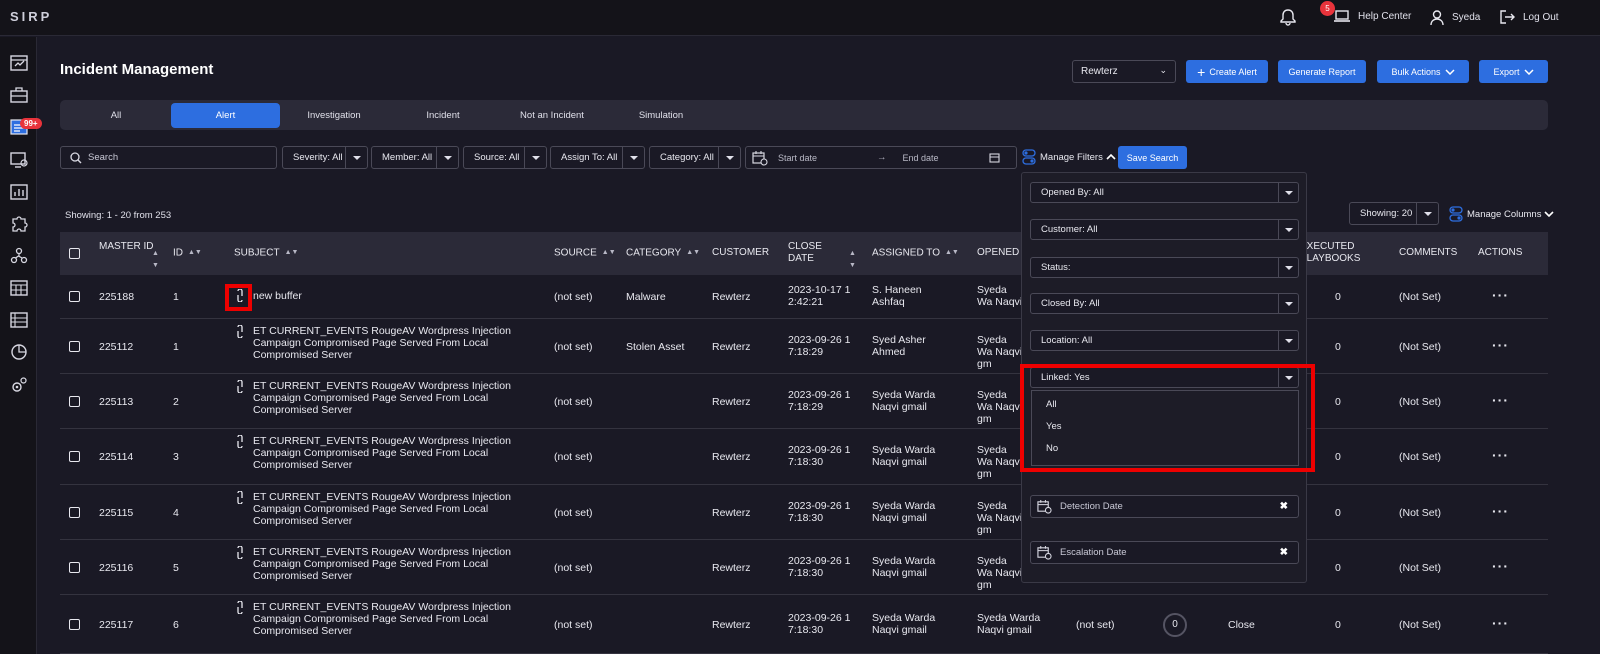 Image resolution: width=1600 pixels, height=654 pixels. Describe the element at coordinates (19, 95) in the screenshot. I see `briefcase-icon` at that location.